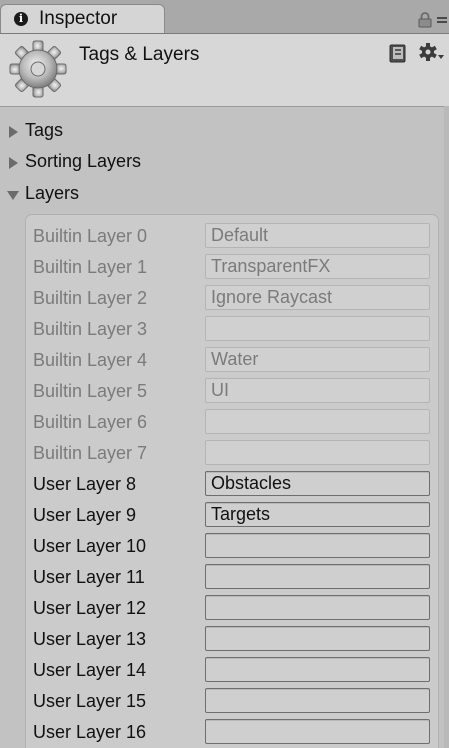 This screenshot has width=449, height=748. I want to click on foldout-sorting-layers: Sorting Layers, so click(86, 163).